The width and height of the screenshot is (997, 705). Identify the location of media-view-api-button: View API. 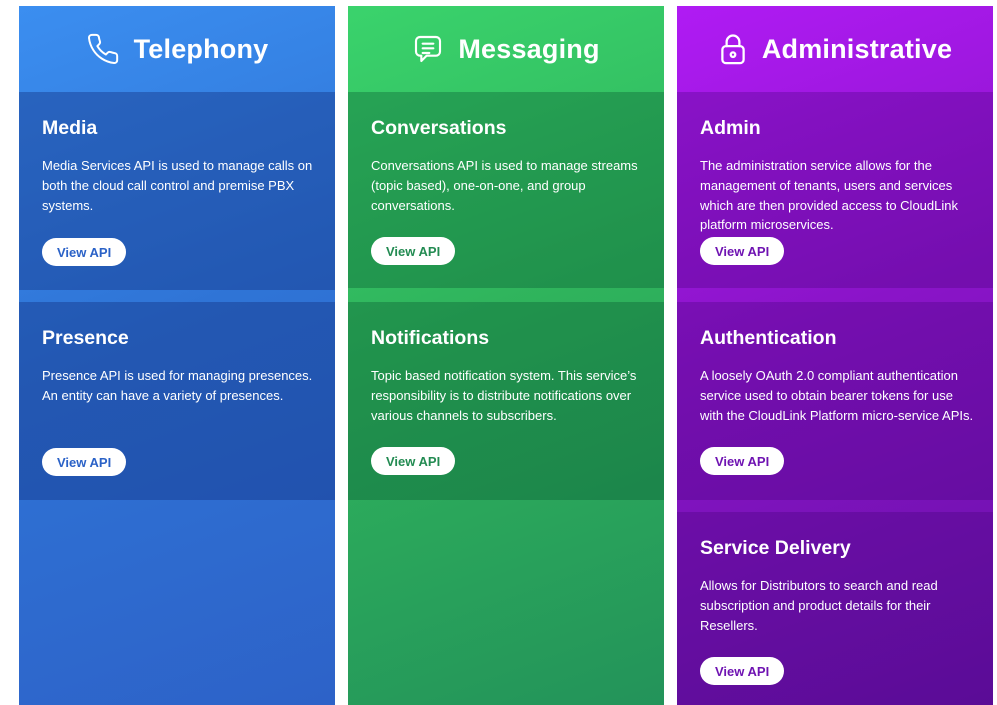
(84, 252).